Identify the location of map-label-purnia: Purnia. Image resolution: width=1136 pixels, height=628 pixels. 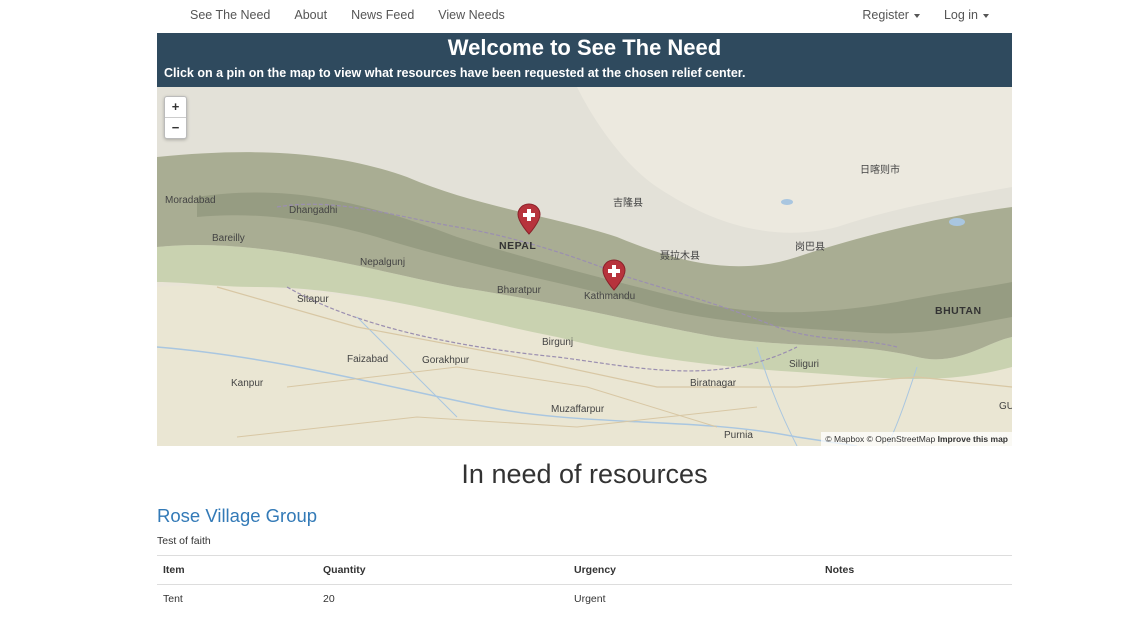
(738, 435).